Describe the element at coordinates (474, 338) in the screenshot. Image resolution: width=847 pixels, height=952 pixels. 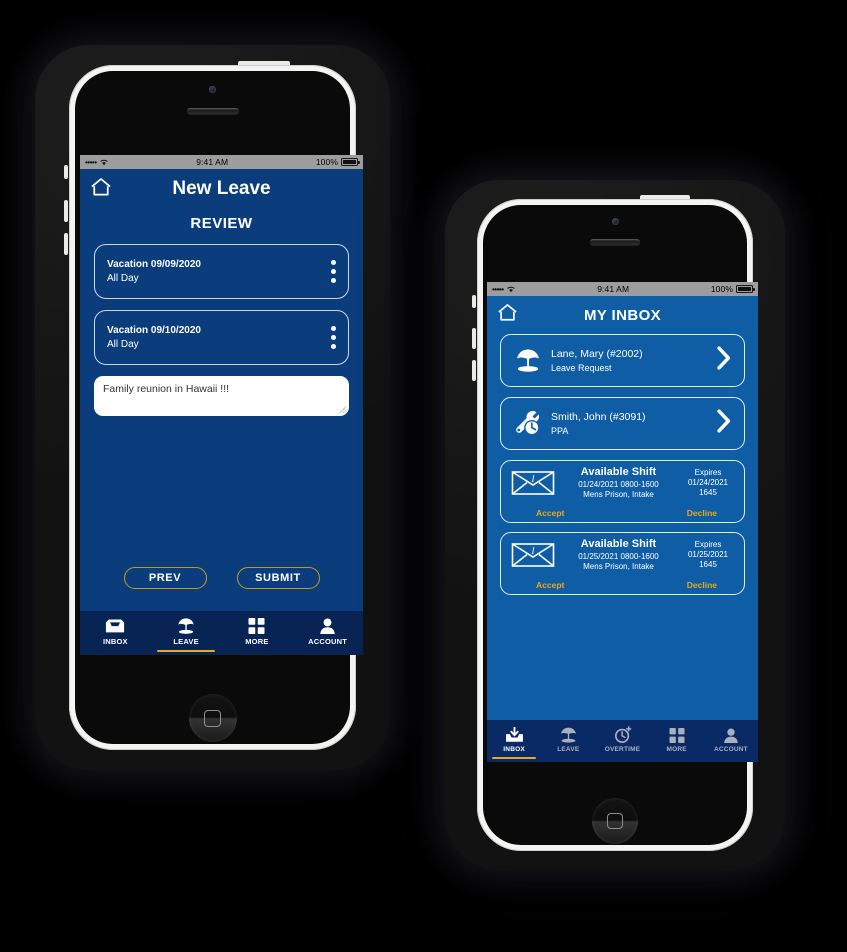
I see `volume-up-button-right` at that location.